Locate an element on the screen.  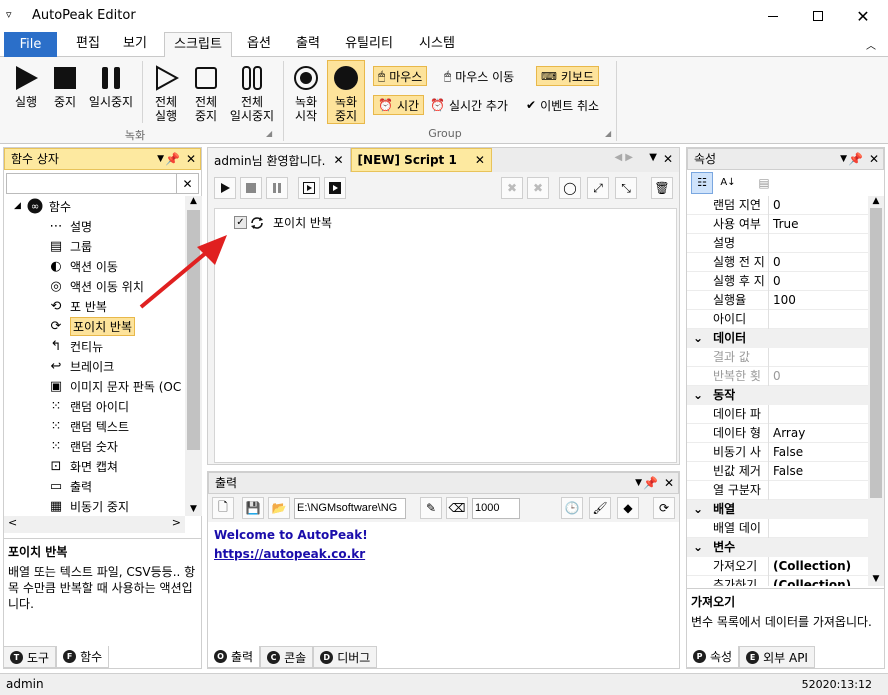
property-row: 반복한 횟0 is located at coordinates (777, 376).